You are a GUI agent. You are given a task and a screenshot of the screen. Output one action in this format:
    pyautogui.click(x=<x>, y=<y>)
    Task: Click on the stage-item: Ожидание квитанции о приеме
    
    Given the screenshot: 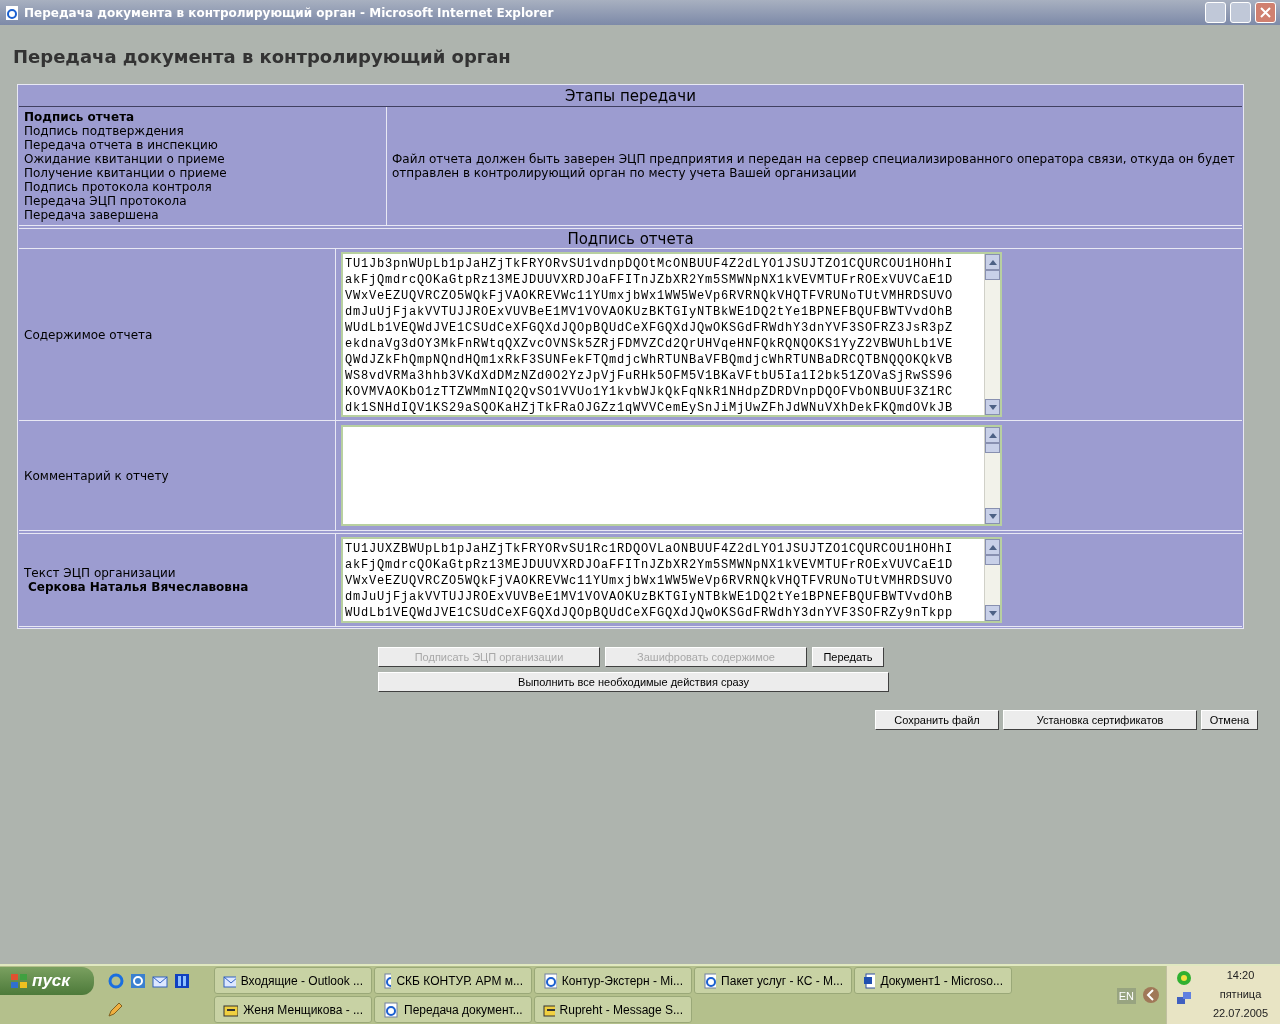 What is the action you would take?
    pyautogui.click(x=125, y=159)
    